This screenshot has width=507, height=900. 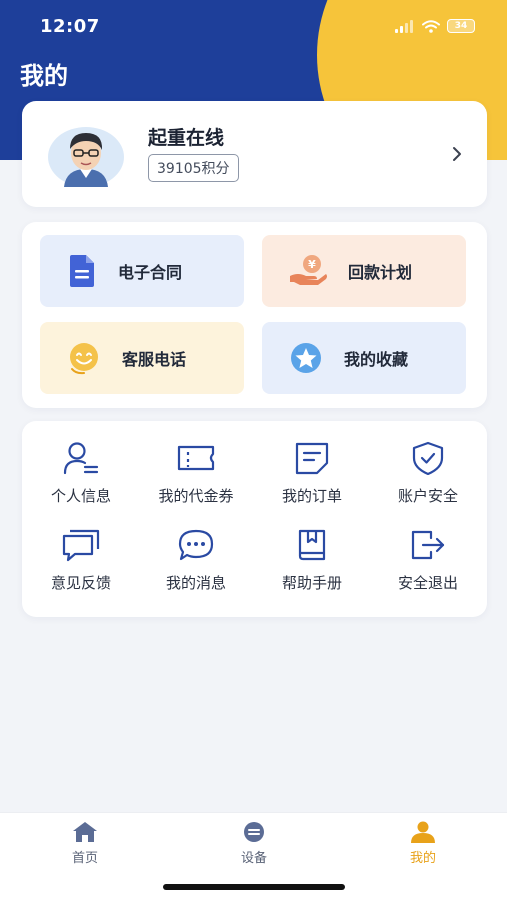 I want to click on message-icon, so click(x=196, y=545).